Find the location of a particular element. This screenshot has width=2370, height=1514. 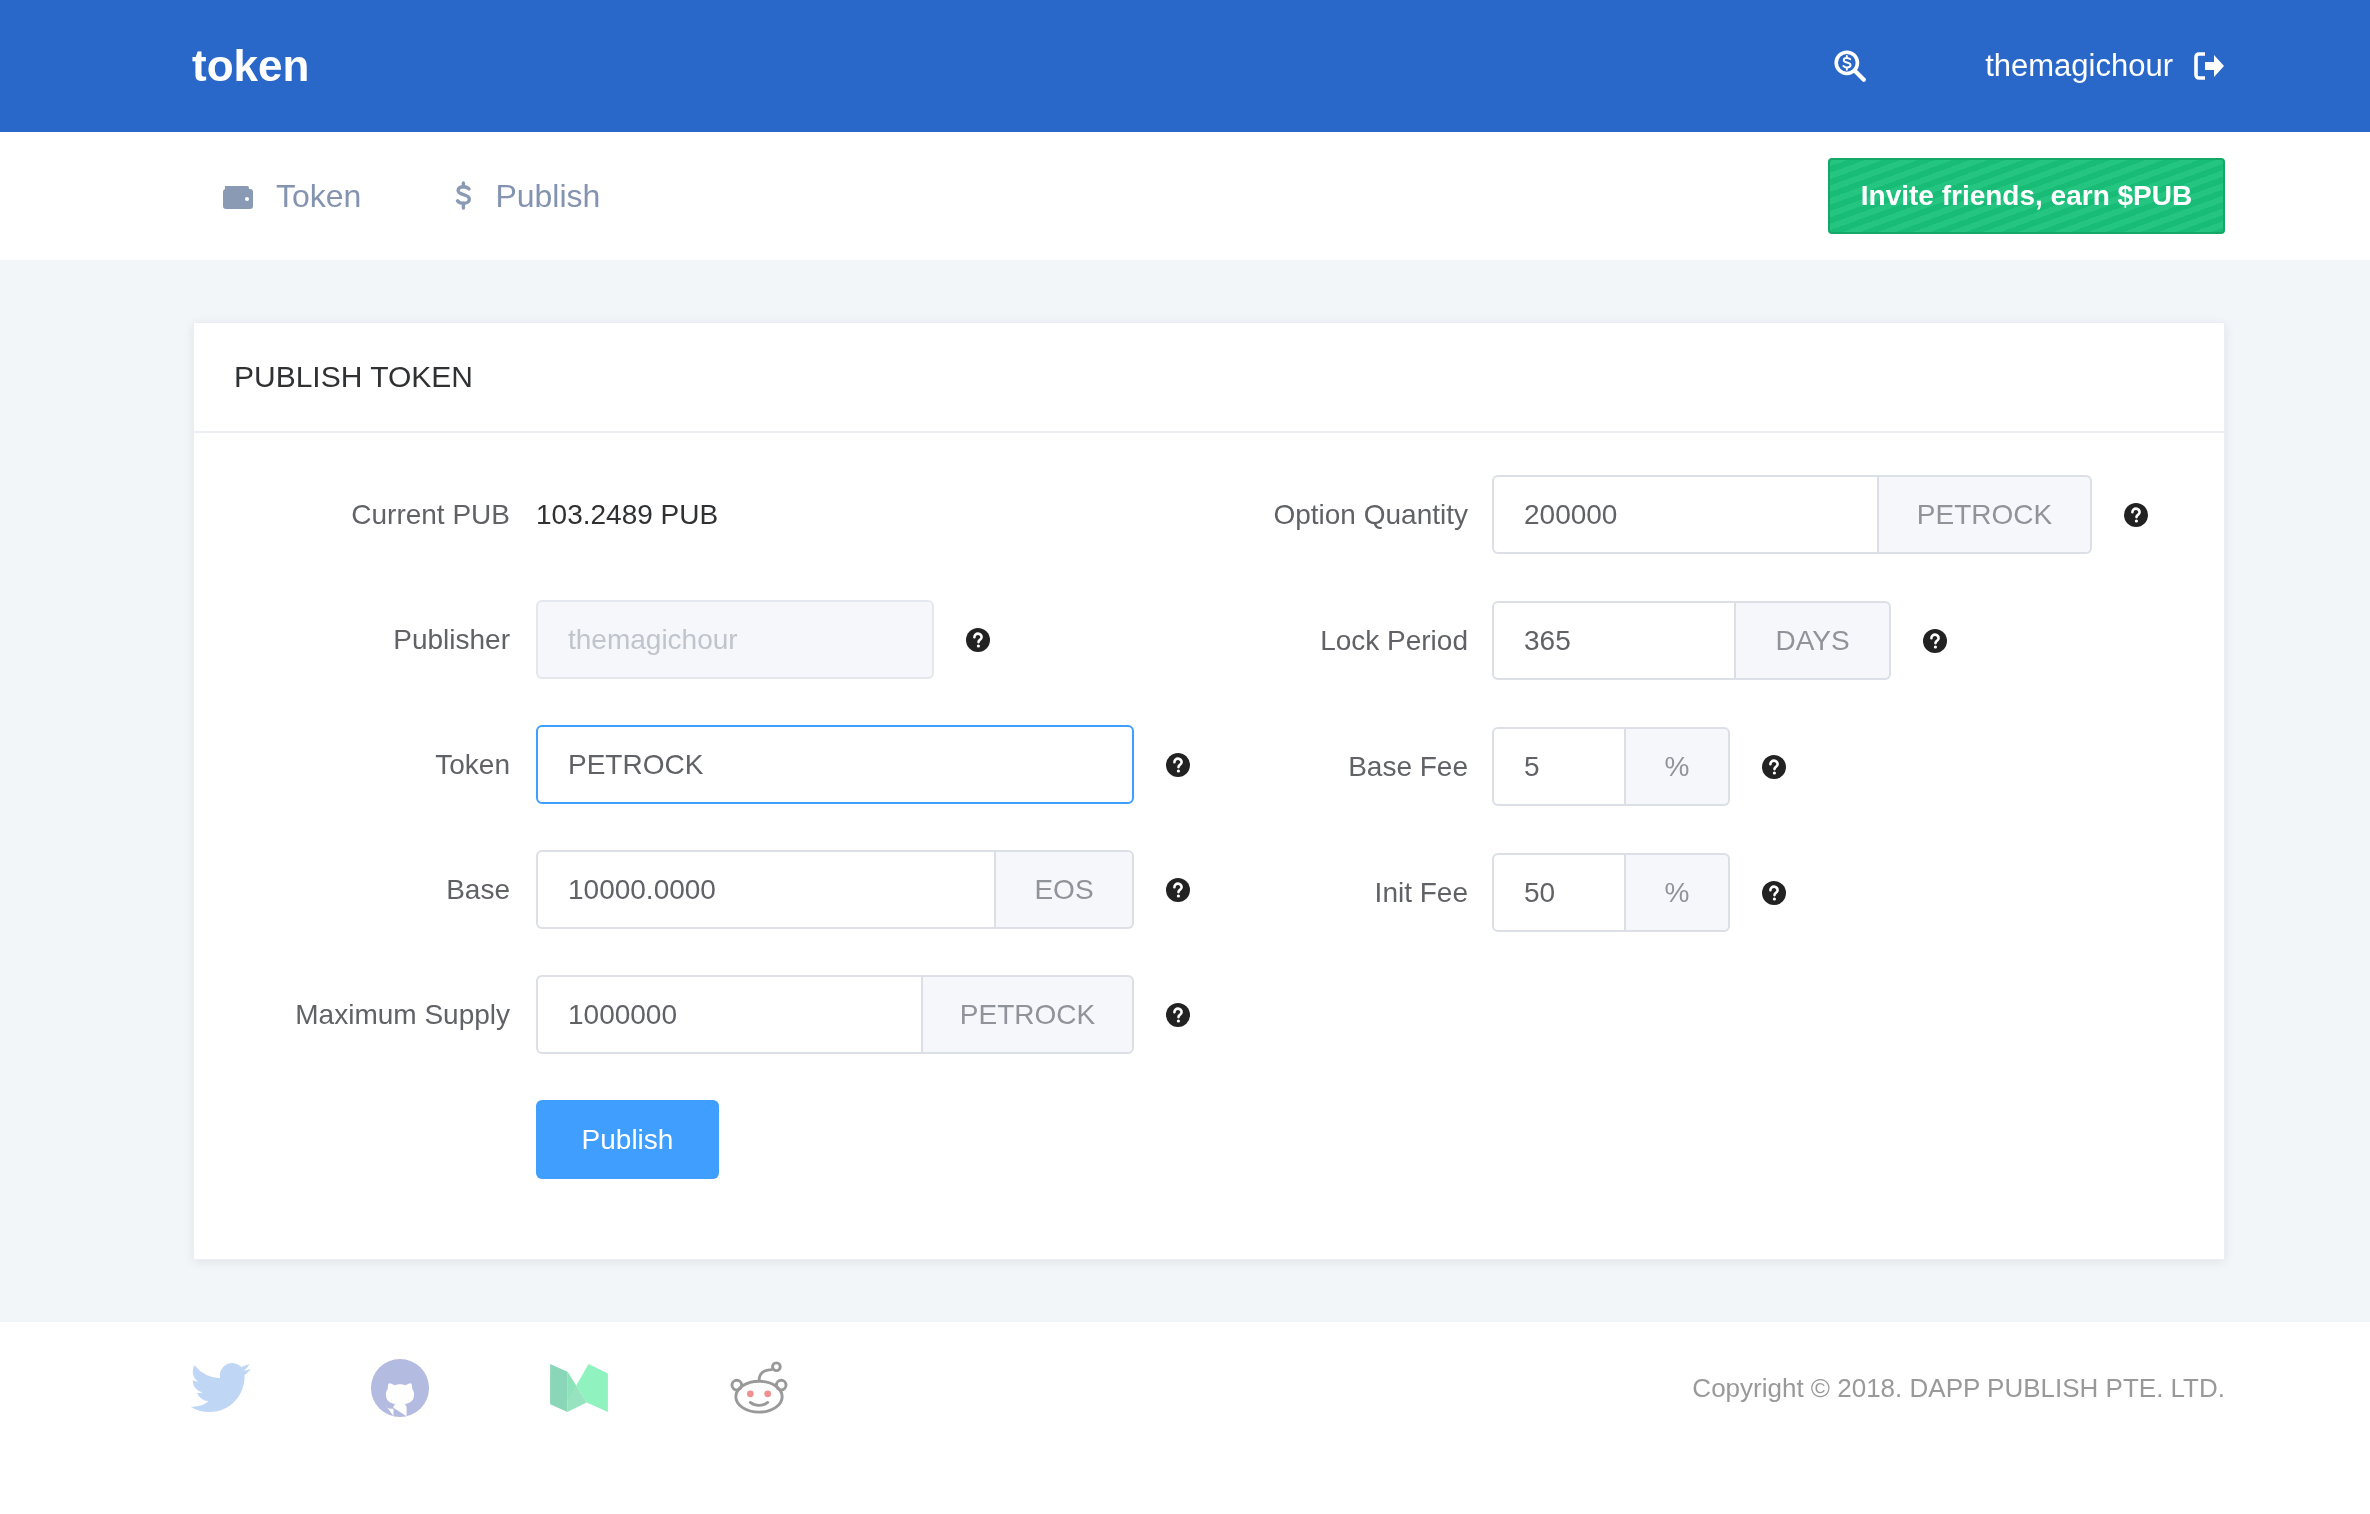

input-field: 1000000 is located at coordinates (729, 1014).